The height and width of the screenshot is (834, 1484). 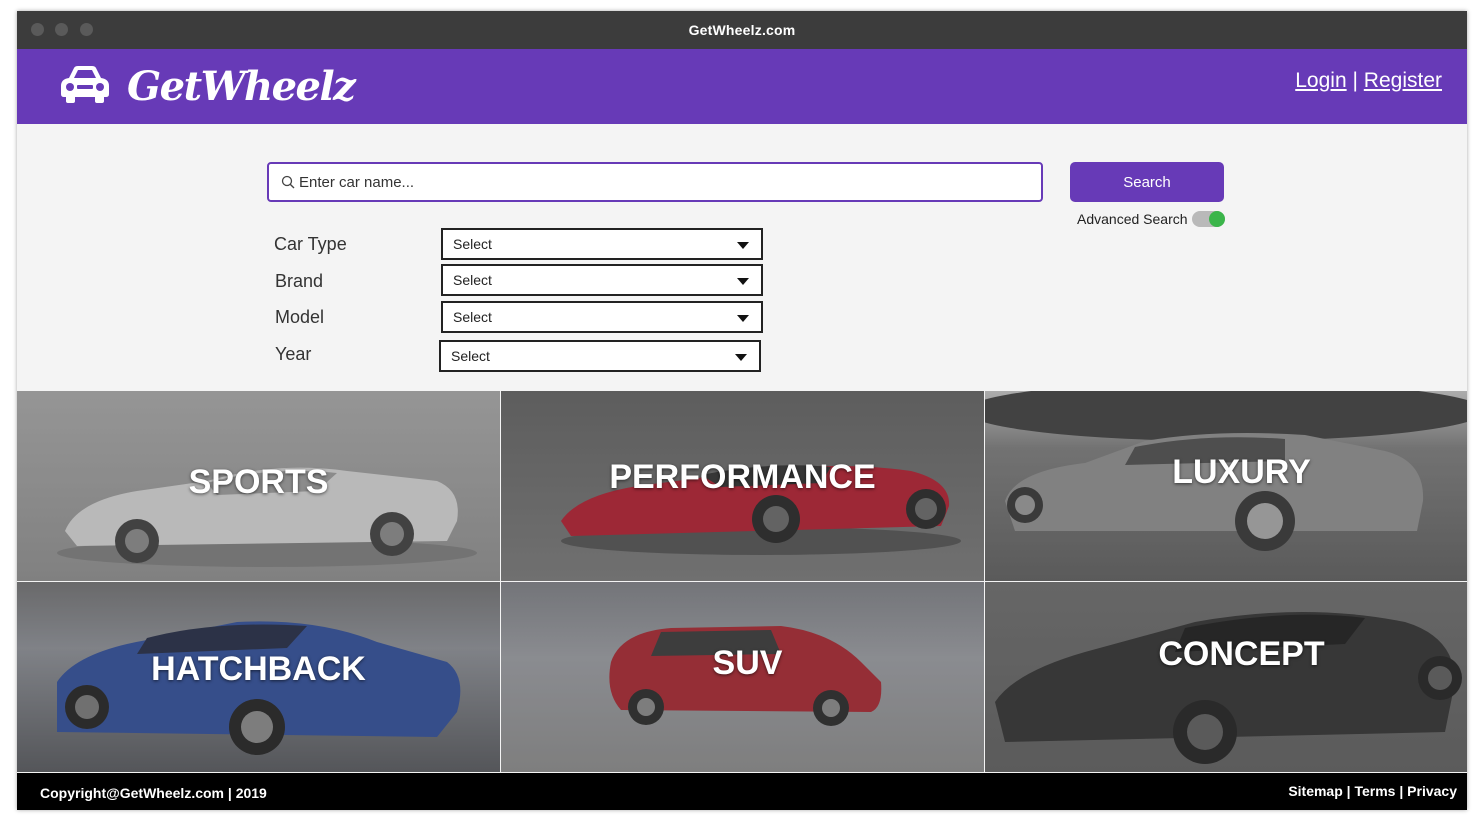 I want to click on category-label: CONCEPT, so click(x=1241, y=654).